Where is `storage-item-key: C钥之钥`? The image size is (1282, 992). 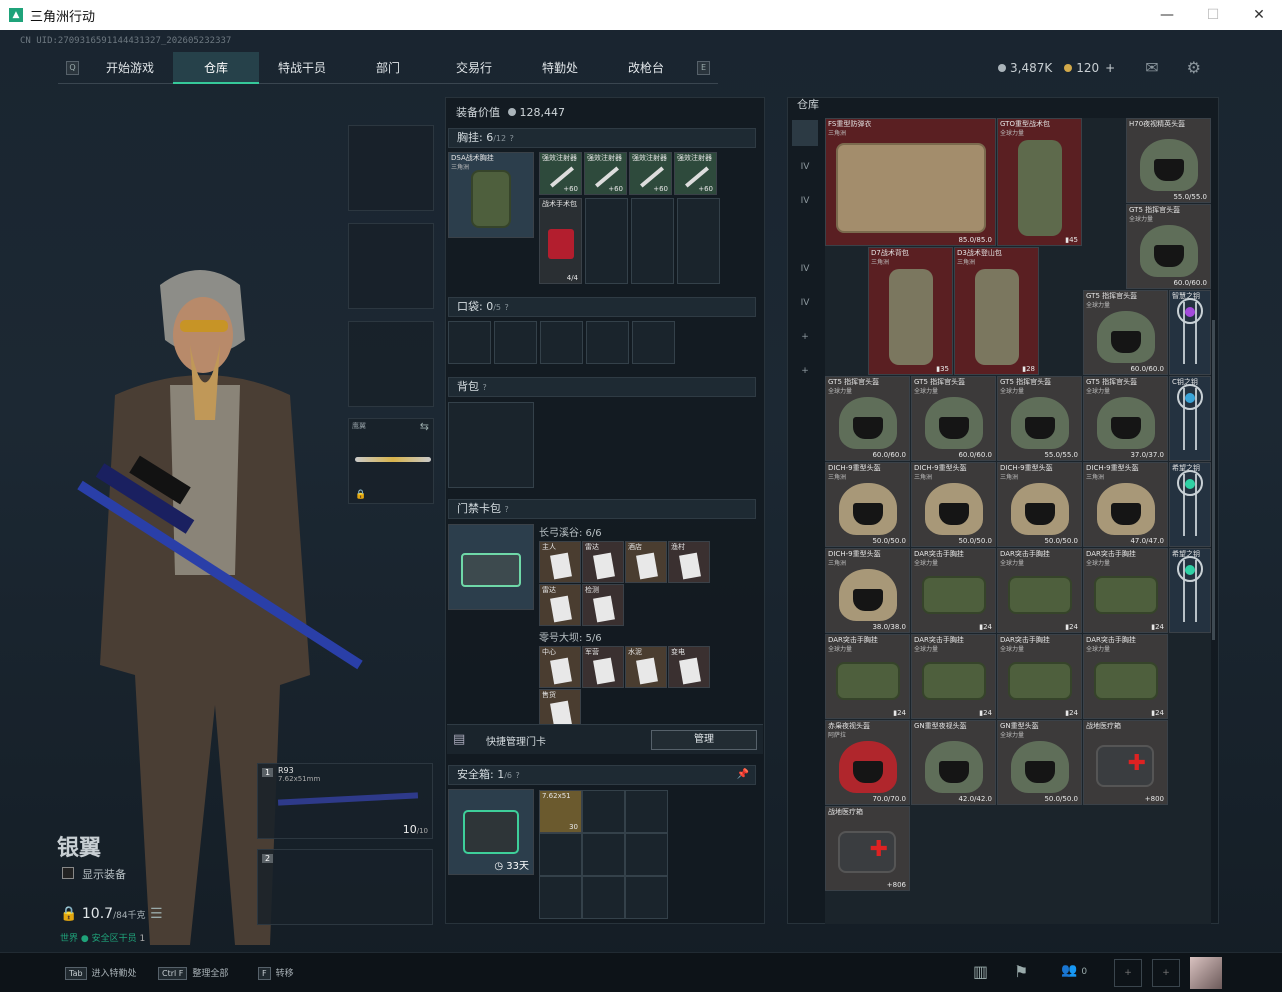 storage-item-key: C钥之钥 is located at coordinates (1190, 418).